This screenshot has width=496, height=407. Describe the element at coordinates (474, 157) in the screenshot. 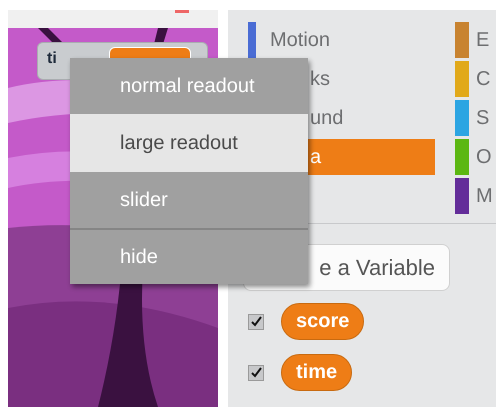

I see `category-item: O` at that location.